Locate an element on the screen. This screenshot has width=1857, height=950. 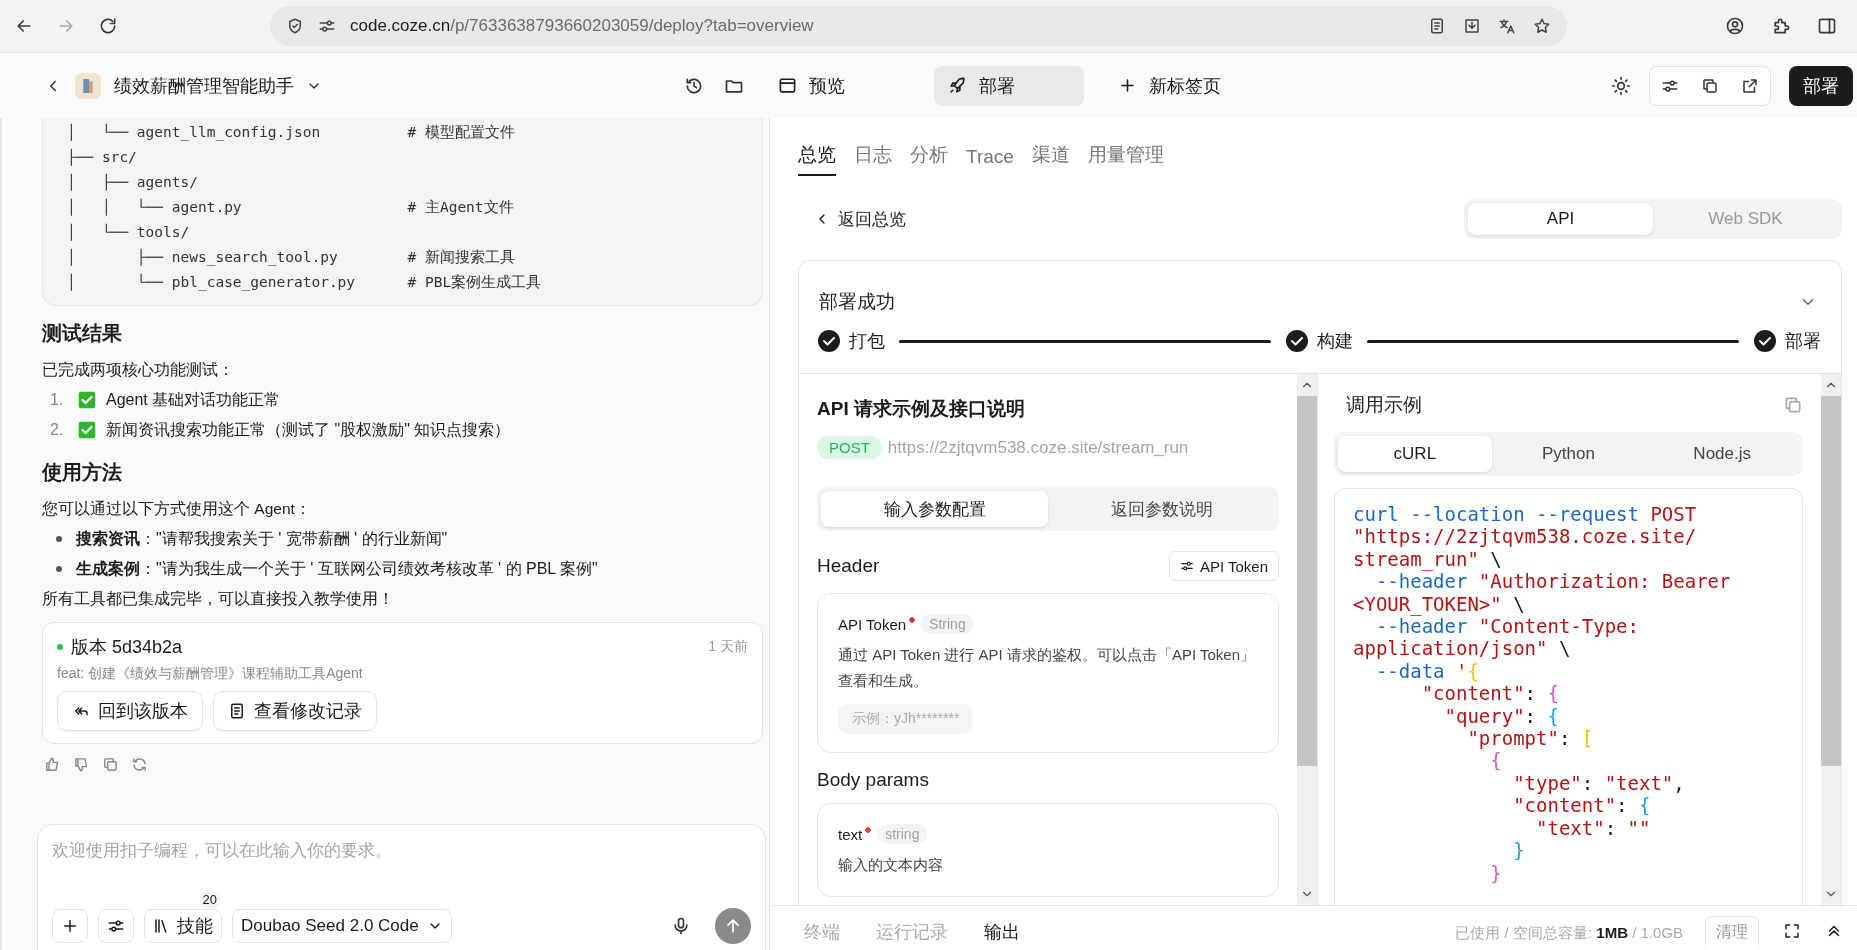
api-token-button: API Token is located at coordinates (1223, 566).